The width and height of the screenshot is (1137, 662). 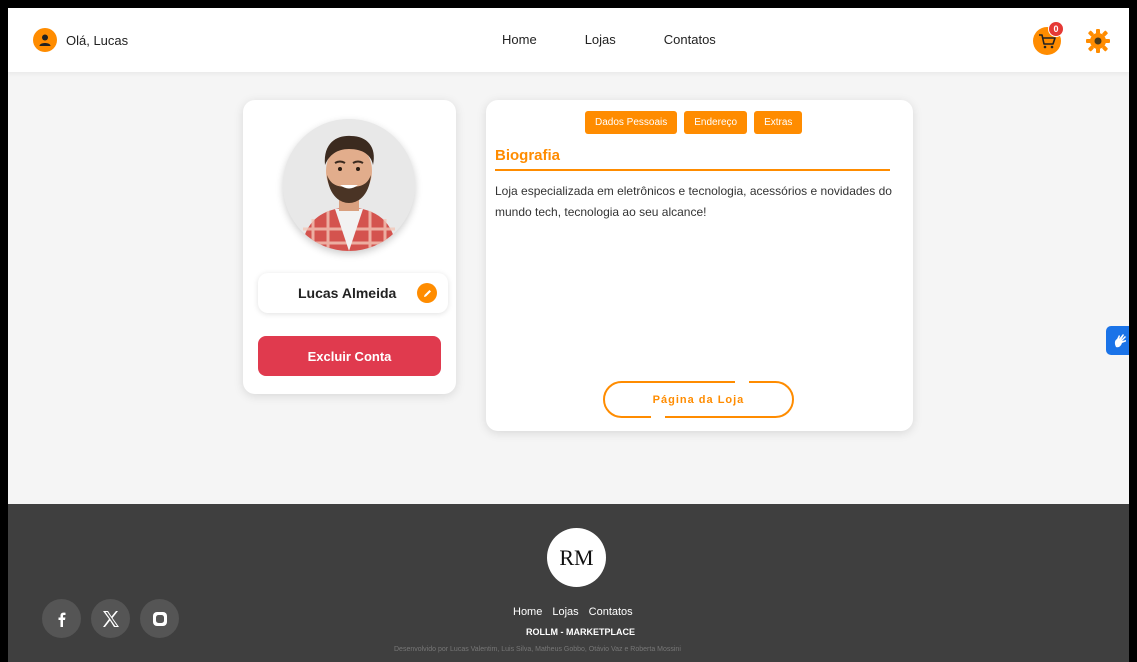 I want to click on edit-name-button, so click(x=427, y=293).